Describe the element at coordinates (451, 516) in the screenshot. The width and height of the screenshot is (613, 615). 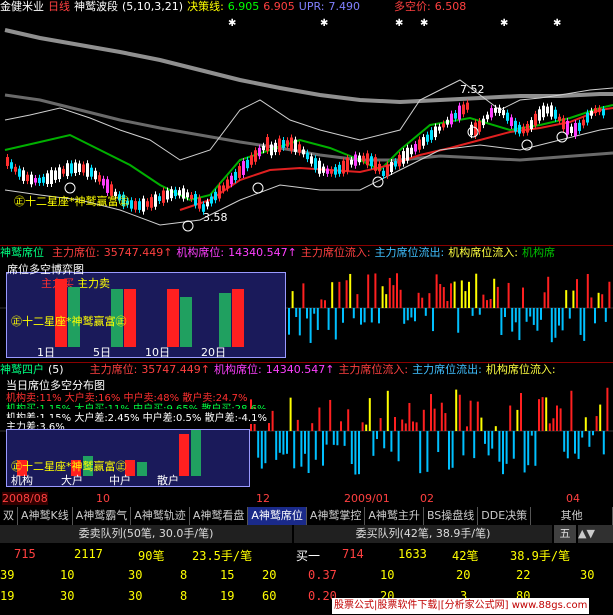
I see `tab-8: BS操盘线` at that location.